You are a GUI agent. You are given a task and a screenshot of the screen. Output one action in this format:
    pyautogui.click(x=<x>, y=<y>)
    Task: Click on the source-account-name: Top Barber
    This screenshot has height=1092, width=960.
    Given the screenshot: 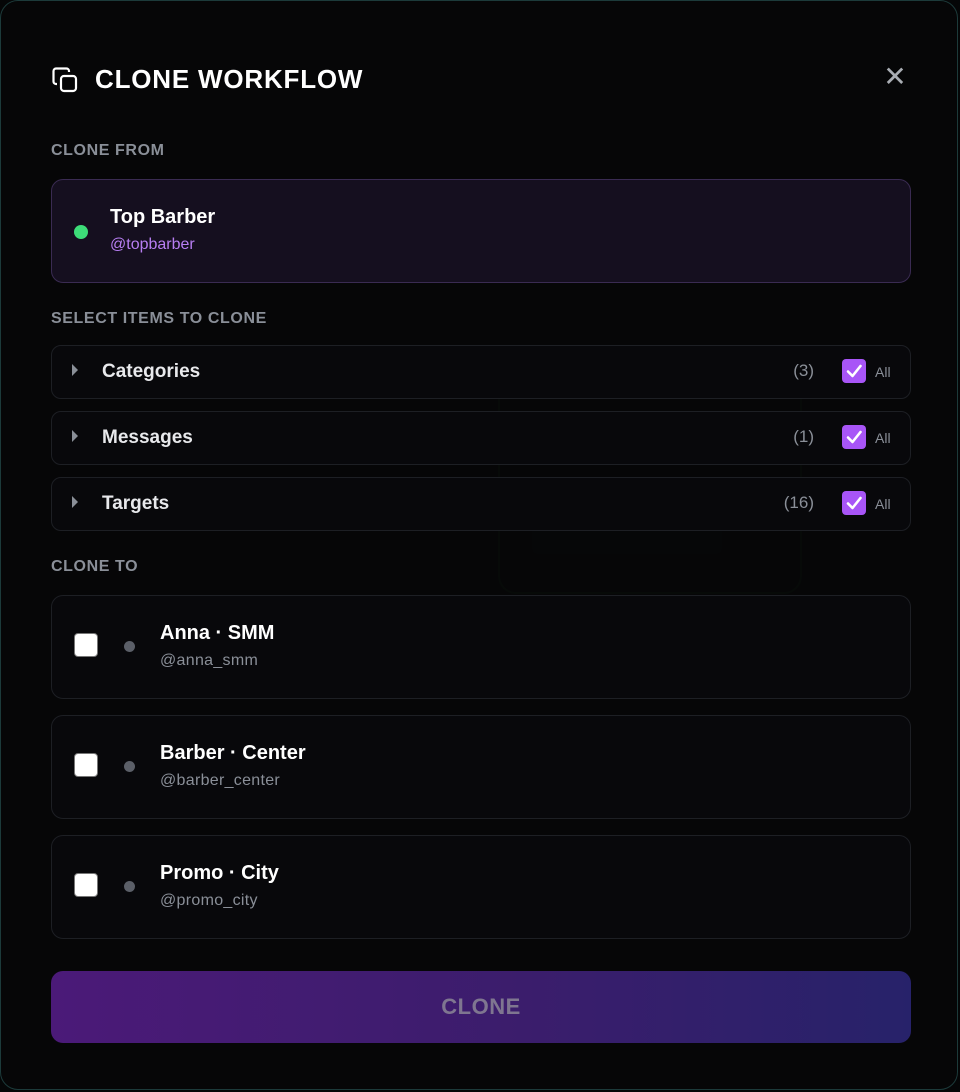 What is the action you would take?
    pyautogui.click(x=163, y=217)
    